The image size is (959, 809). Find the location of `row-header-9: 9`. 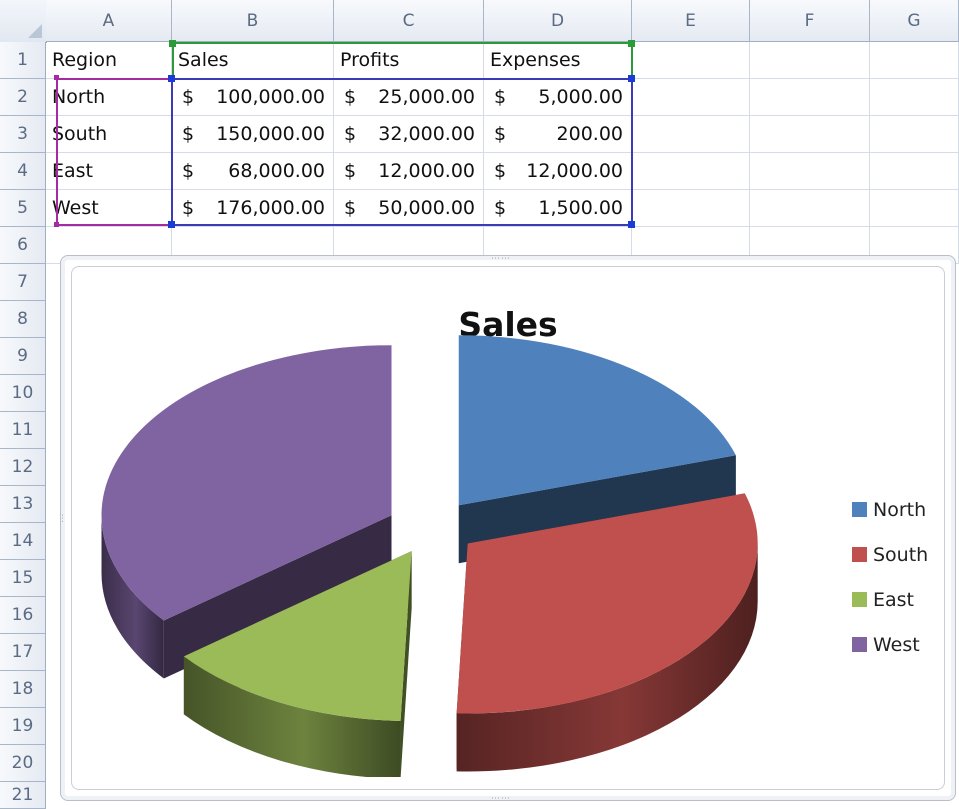

row-header-9: 9 is located at coordinates (23, 356).